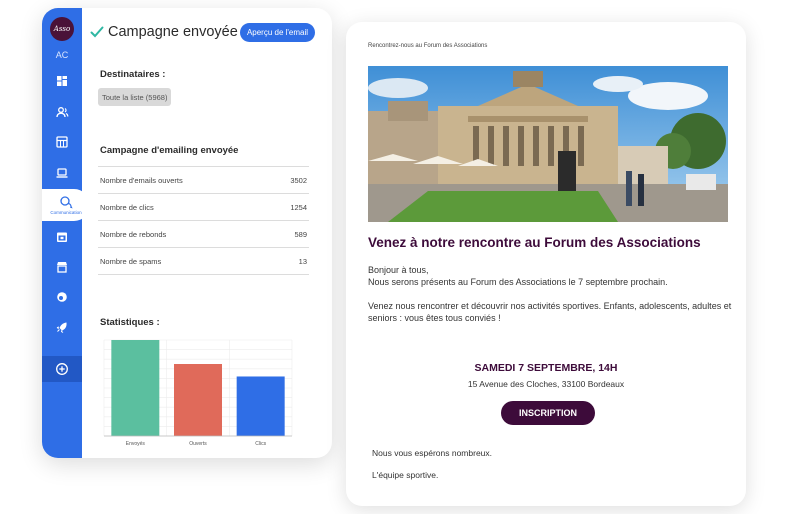 The image size is (800, 514). Describe the element at coordinates (198, 444) in the screenshot. I see `chart-tick-label: Ouverts` at that location.